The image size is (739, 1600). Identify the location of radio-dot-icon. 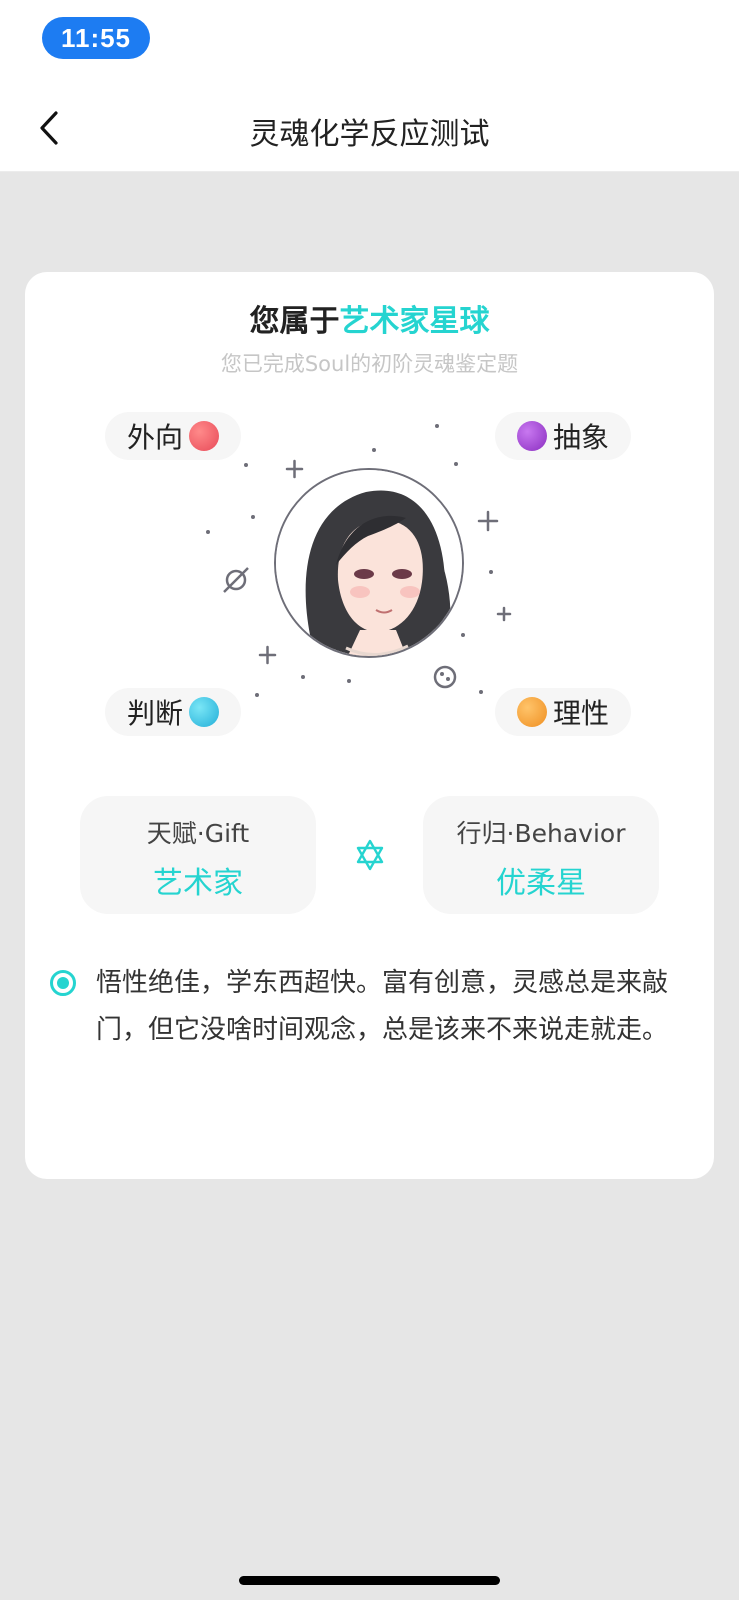
(63, 983).